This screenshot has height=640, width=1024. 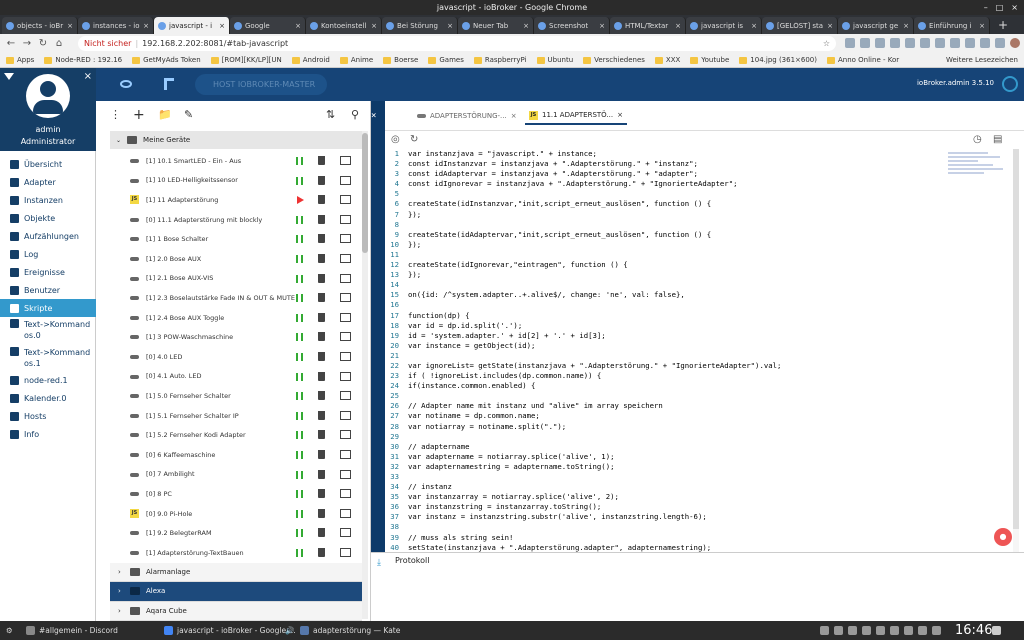 What do you see at coordinates (48, 308) in the screenshot?
I see `sidebar-item-skripte: Skripte` at bounding box center [48, 308].